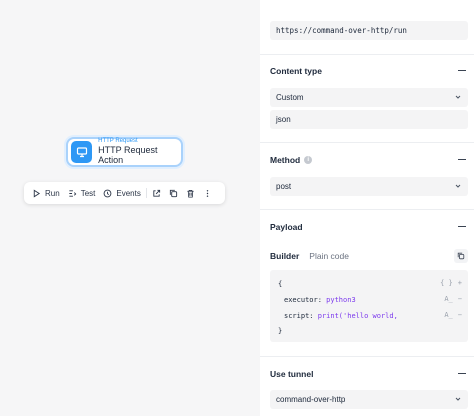  I want to click on custom-content-type-value: json, so click(283, 119).